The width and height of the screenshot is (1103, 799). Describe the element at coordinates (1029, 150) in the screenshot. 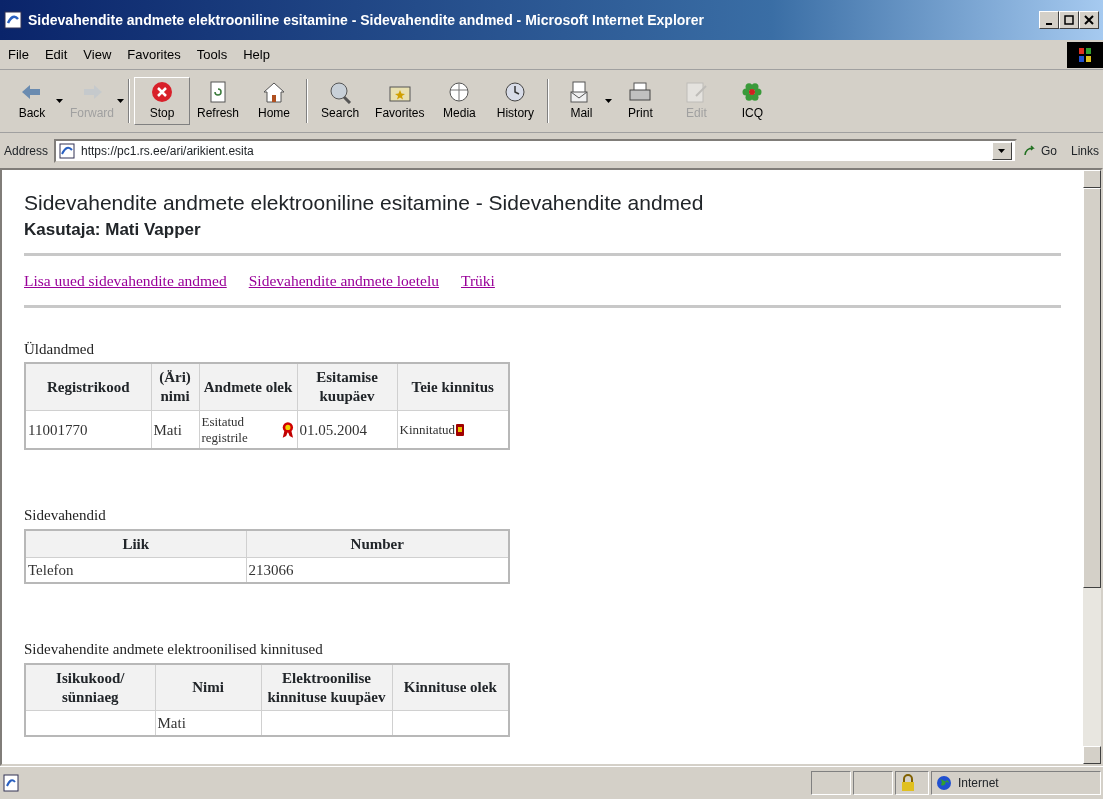

I see `arrow-icon` at that location.